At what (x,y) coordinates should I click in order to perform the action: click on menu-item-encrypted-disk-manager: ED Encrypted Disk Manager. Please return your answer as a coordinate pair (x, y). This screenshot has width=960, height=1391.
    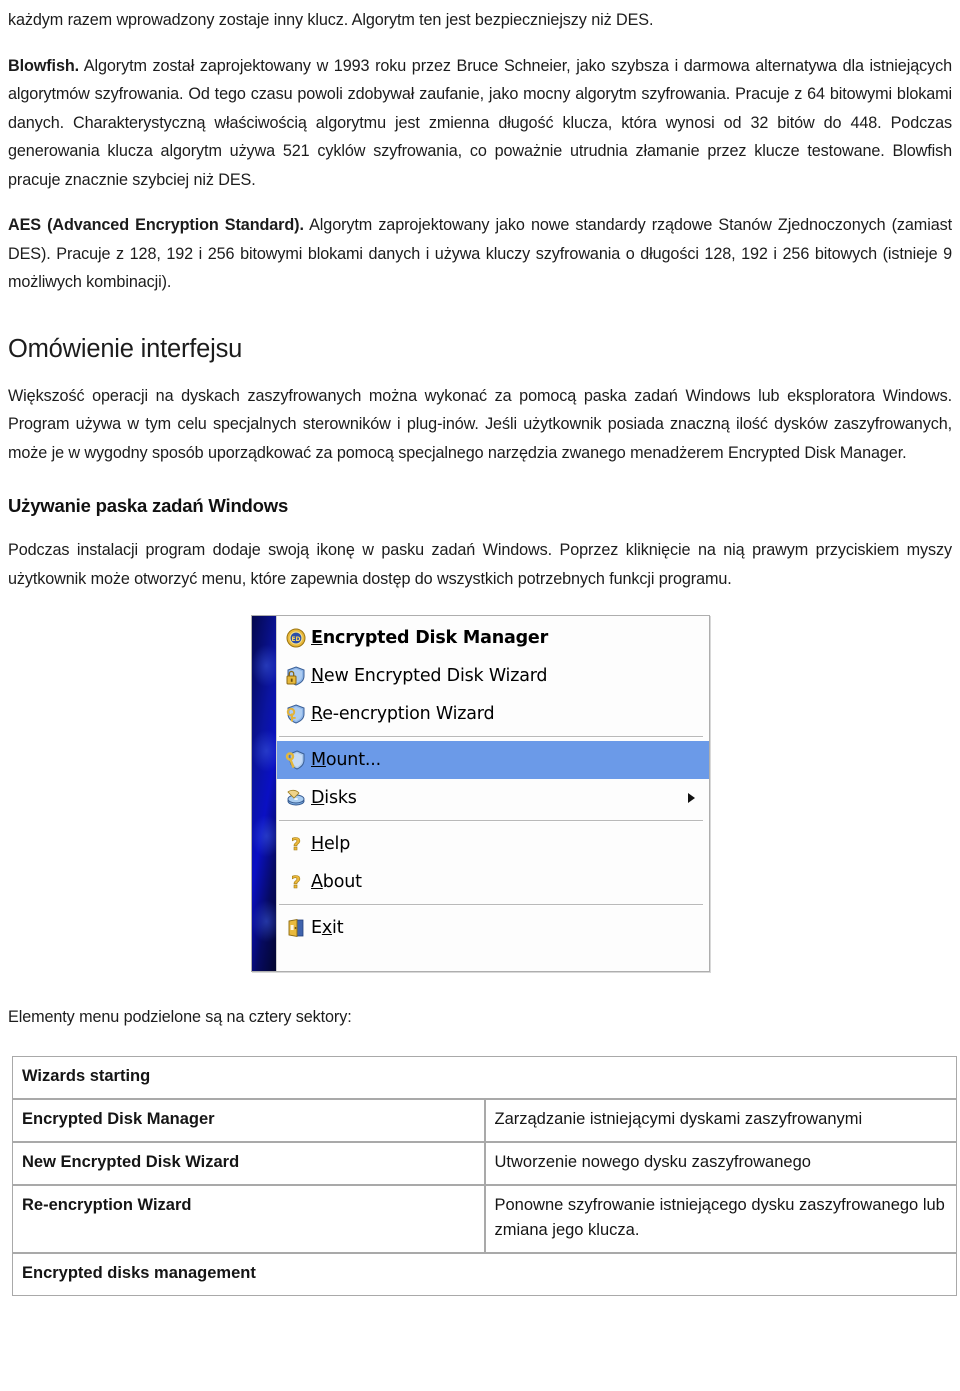
    Looking at the image, I should click on (493, 638).